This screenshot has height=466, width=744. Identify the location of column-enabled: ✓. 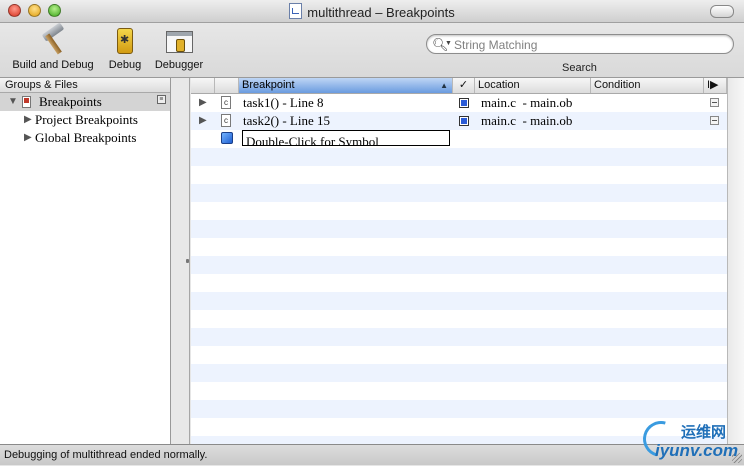
(464, 85).